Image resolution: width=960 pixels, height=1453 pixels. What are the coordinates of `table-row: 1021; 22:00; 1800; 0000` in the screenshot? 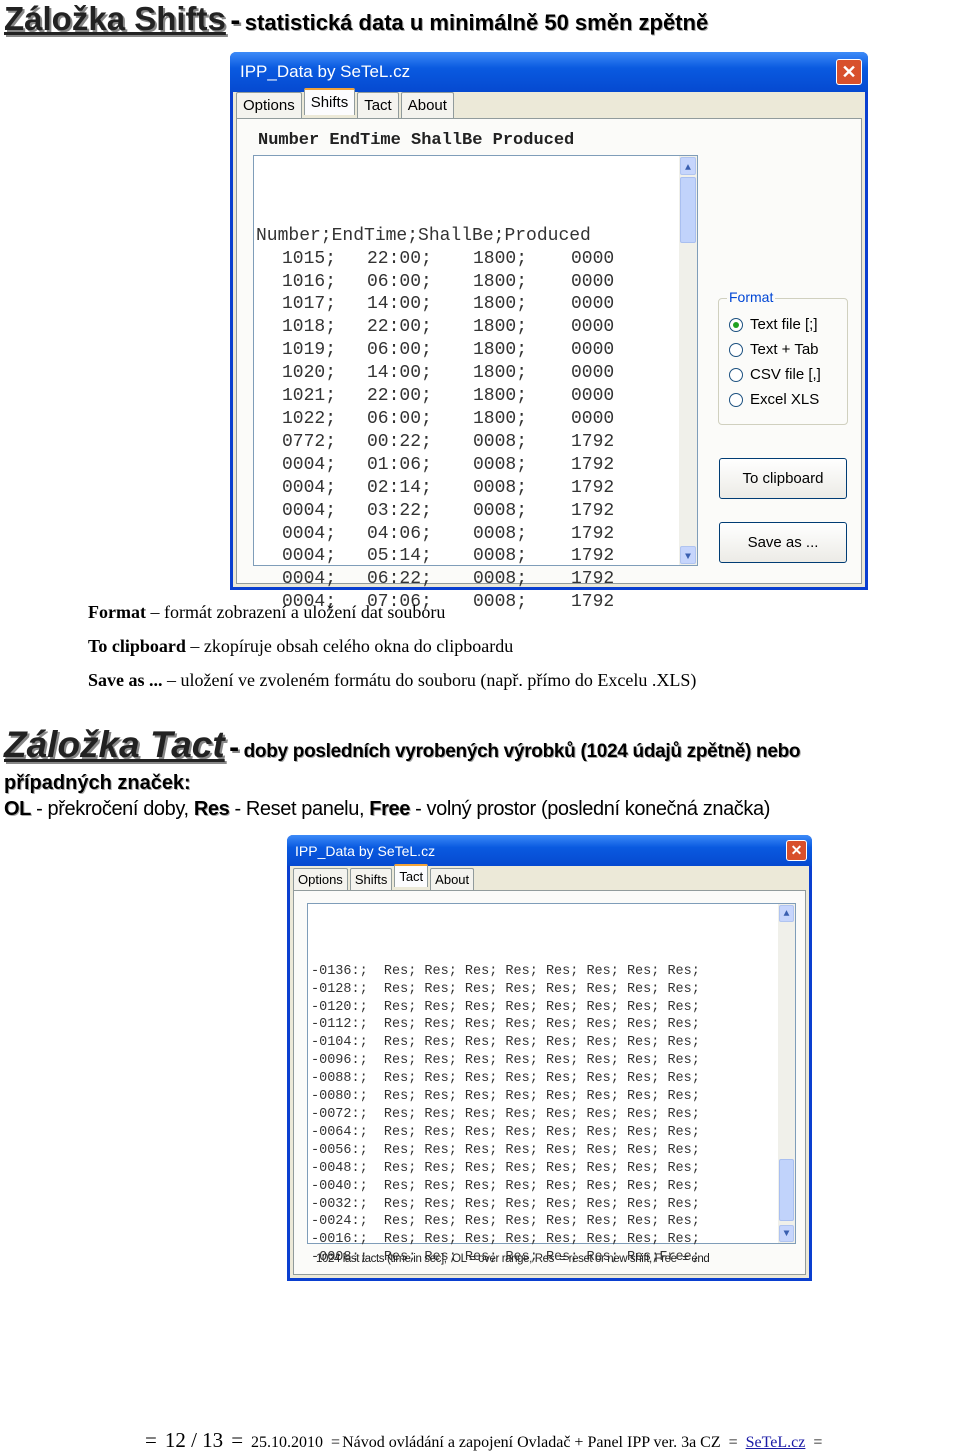 It's located at (476, 396).